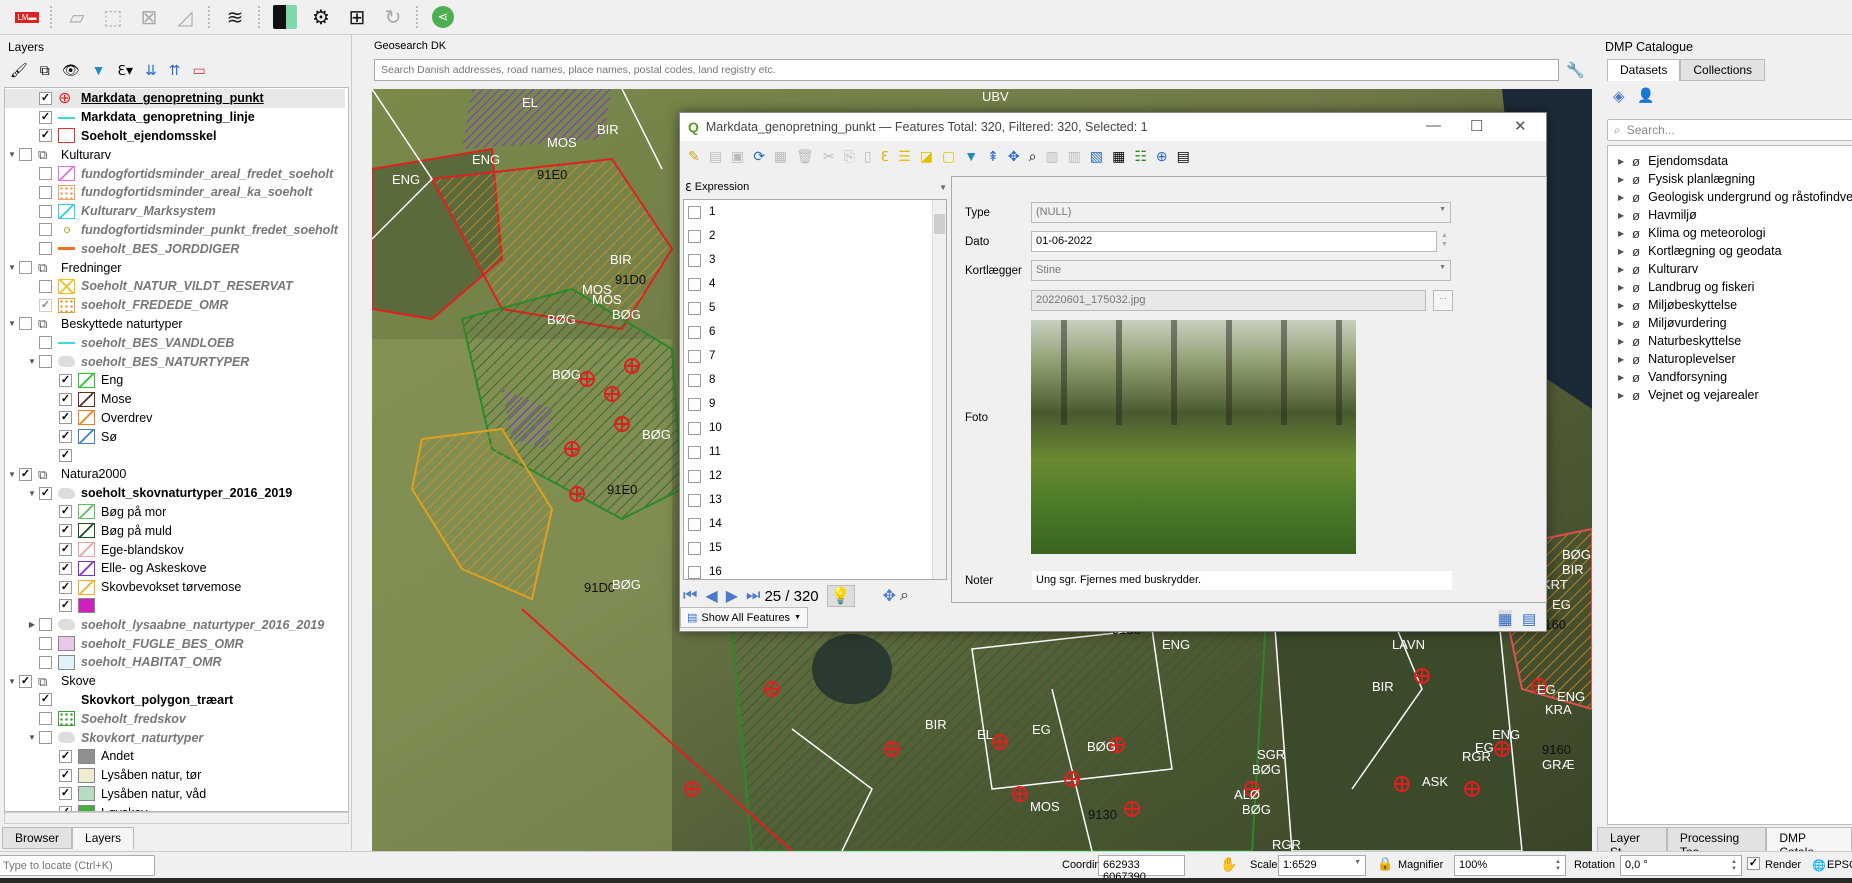  What do you see at coordinates (1672, 323) in the screenshot?
I see `dataset-category: ▶ ø Miljøvurdering` at bounding box center [1672, 323].